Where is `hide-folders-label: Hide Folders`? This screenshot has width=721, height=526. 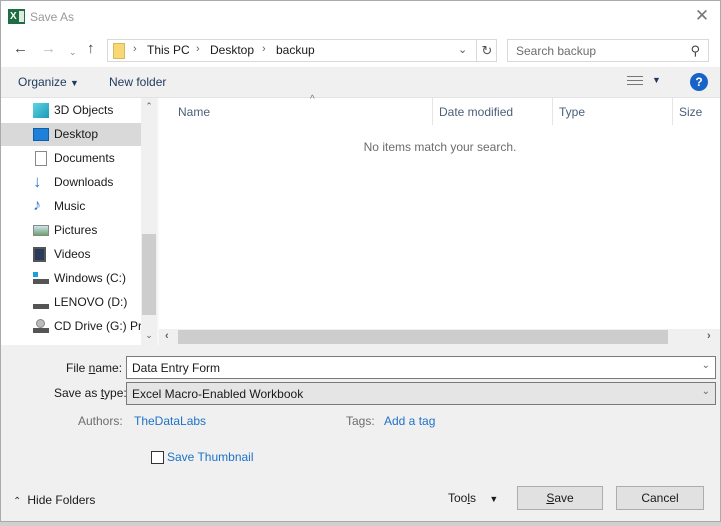
hide-folders-label: Hide Folders is located at coordinates (61, 500).